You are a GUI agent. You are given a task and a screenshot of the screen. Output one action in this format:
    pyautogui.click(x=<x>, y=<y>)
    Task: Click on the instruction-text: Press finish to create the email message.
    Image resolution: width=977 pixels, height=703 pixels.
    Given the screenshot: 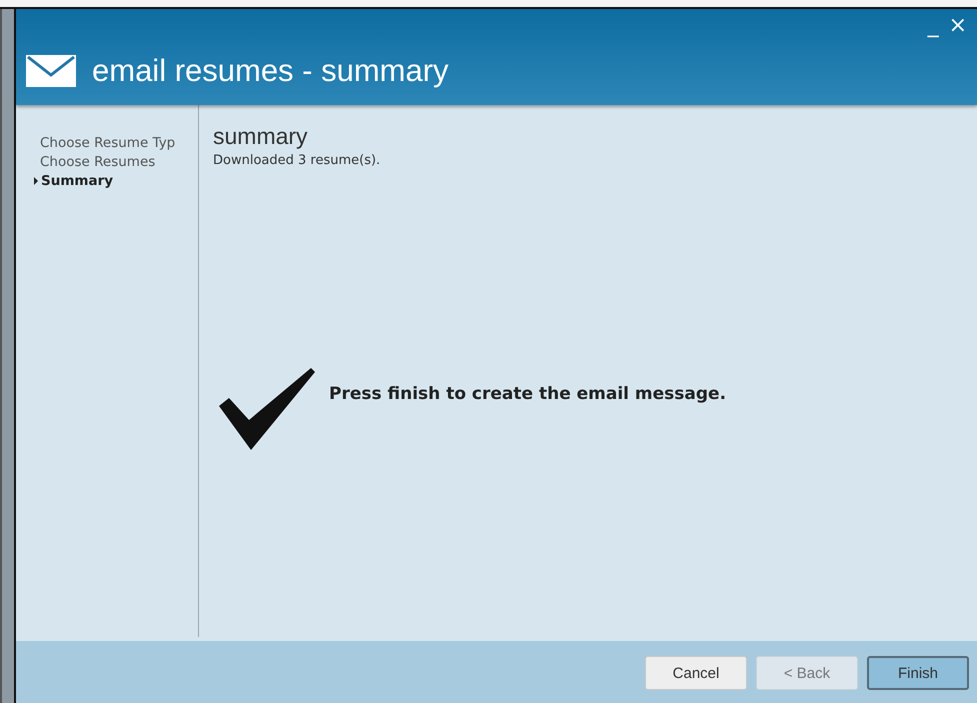 What is the action you would take?
    pyautogui.click(x=527, y=394)
    